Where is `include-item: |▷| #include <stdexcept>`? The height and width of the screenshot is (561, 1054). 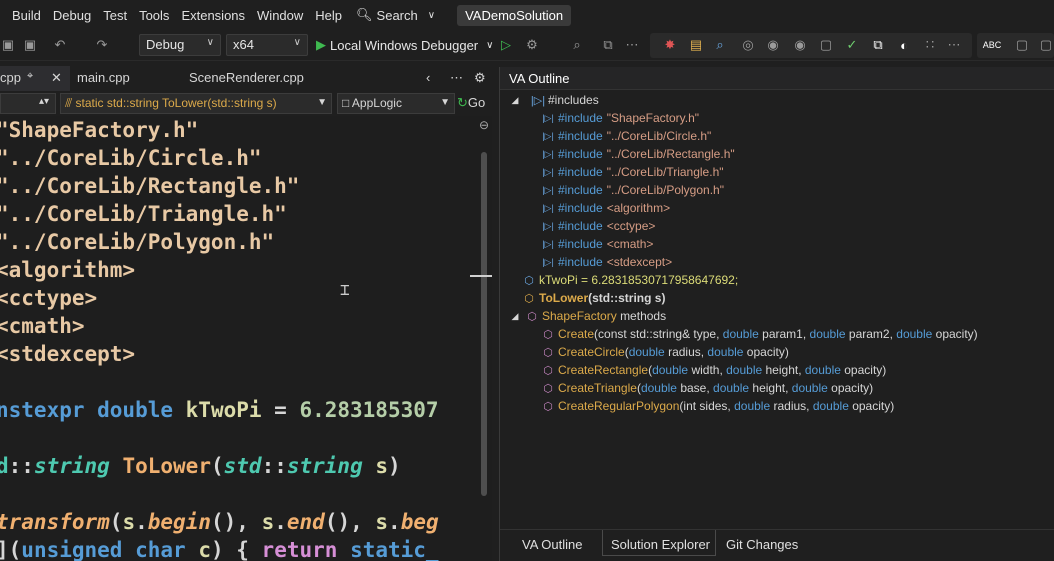
include-item: |▷| #include <stdexcept> is located at coordinates (606, 262).